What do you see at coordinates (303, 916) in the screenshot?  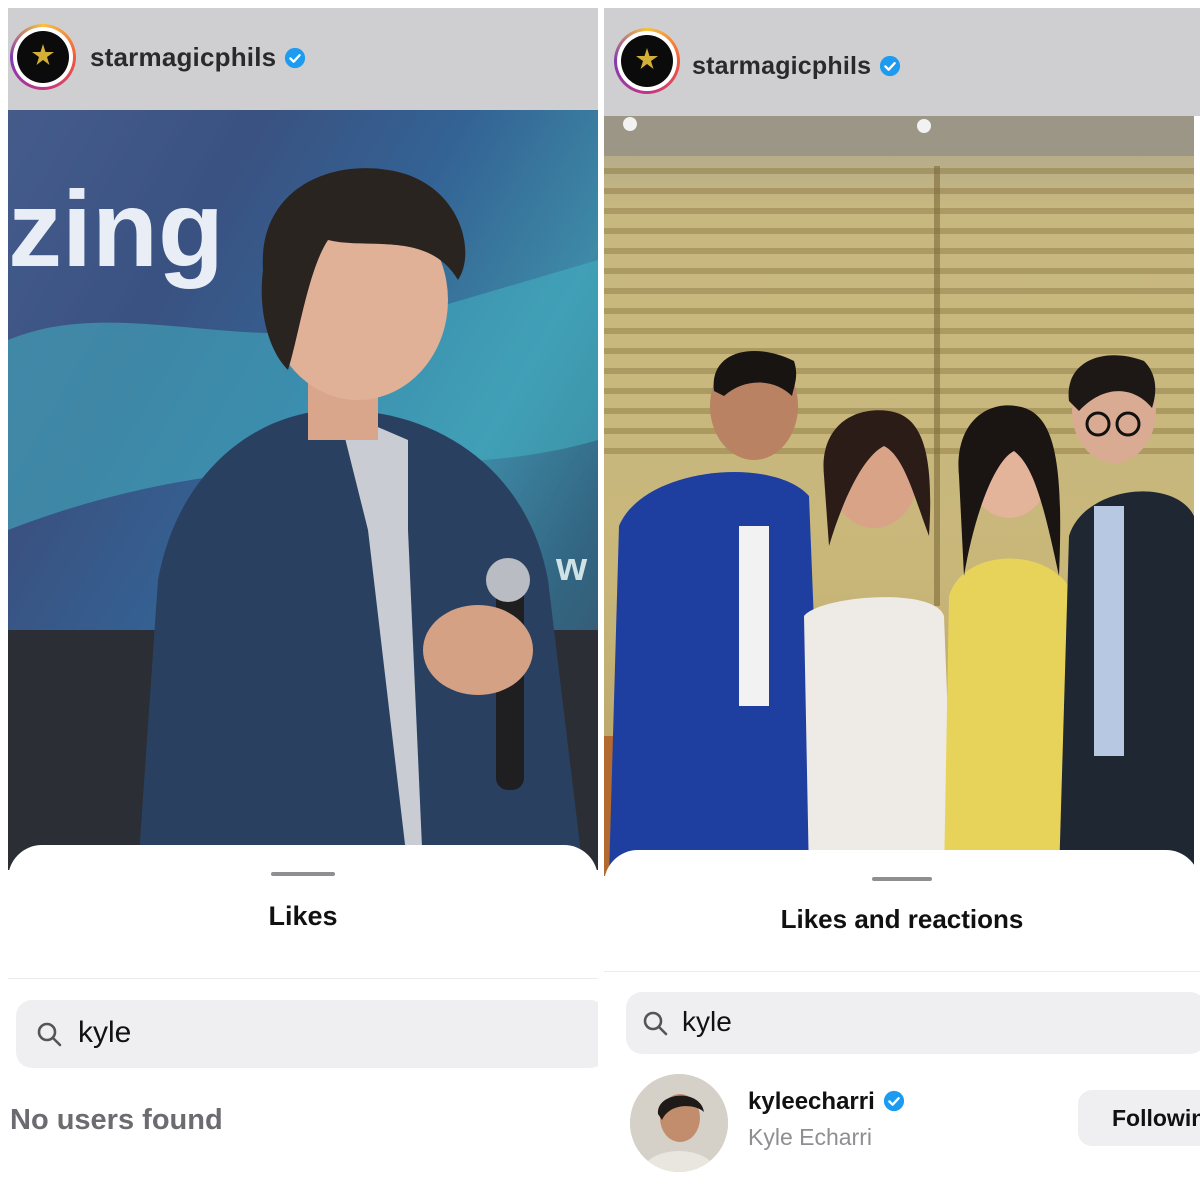 I see `sheet-title: Likes` at bounding box center [303, 916].